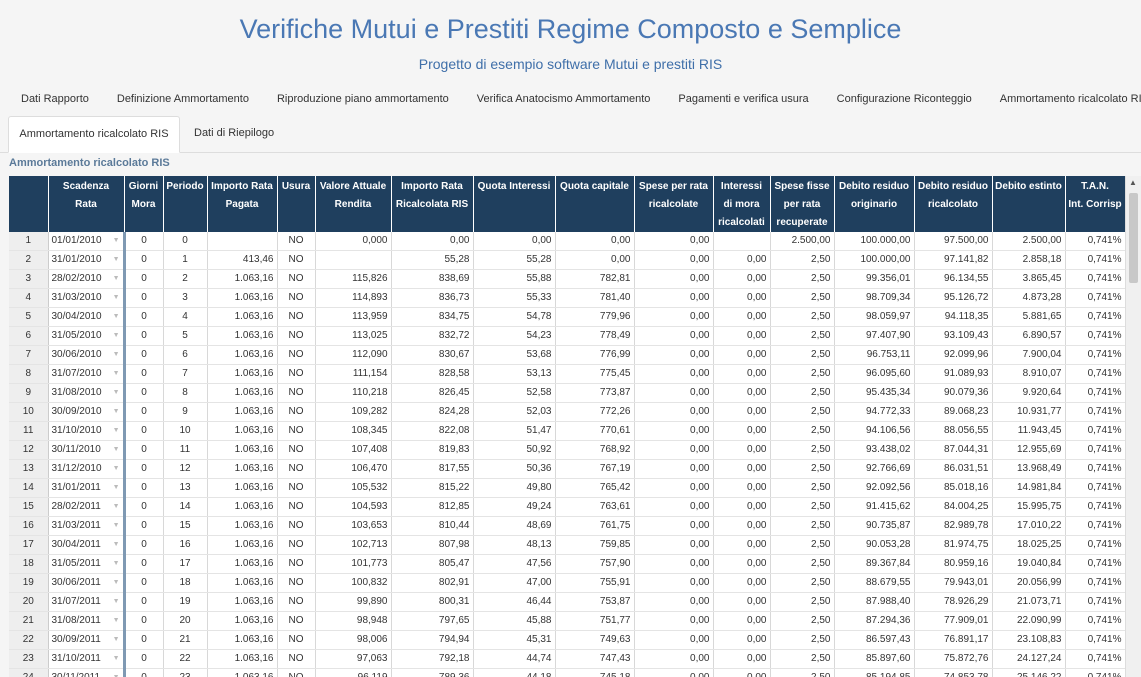 Image resolution: width=1141 pixels, height=677 pixels. Describe the element at coordinates (432, 507) in the screenshot. I see `table-cell: 812,85` at that location.